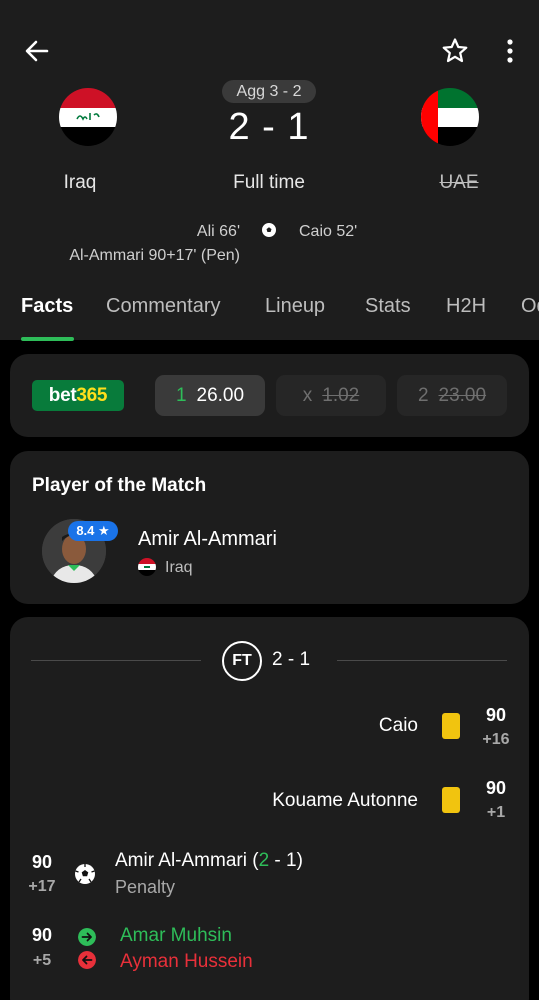 This screenshot has height=1000, width=539. Describe the element at coordinates (154, 255) in the screenshot. I see `home-scorer: Al-Ammari 90+17' (Pen)` at that location.